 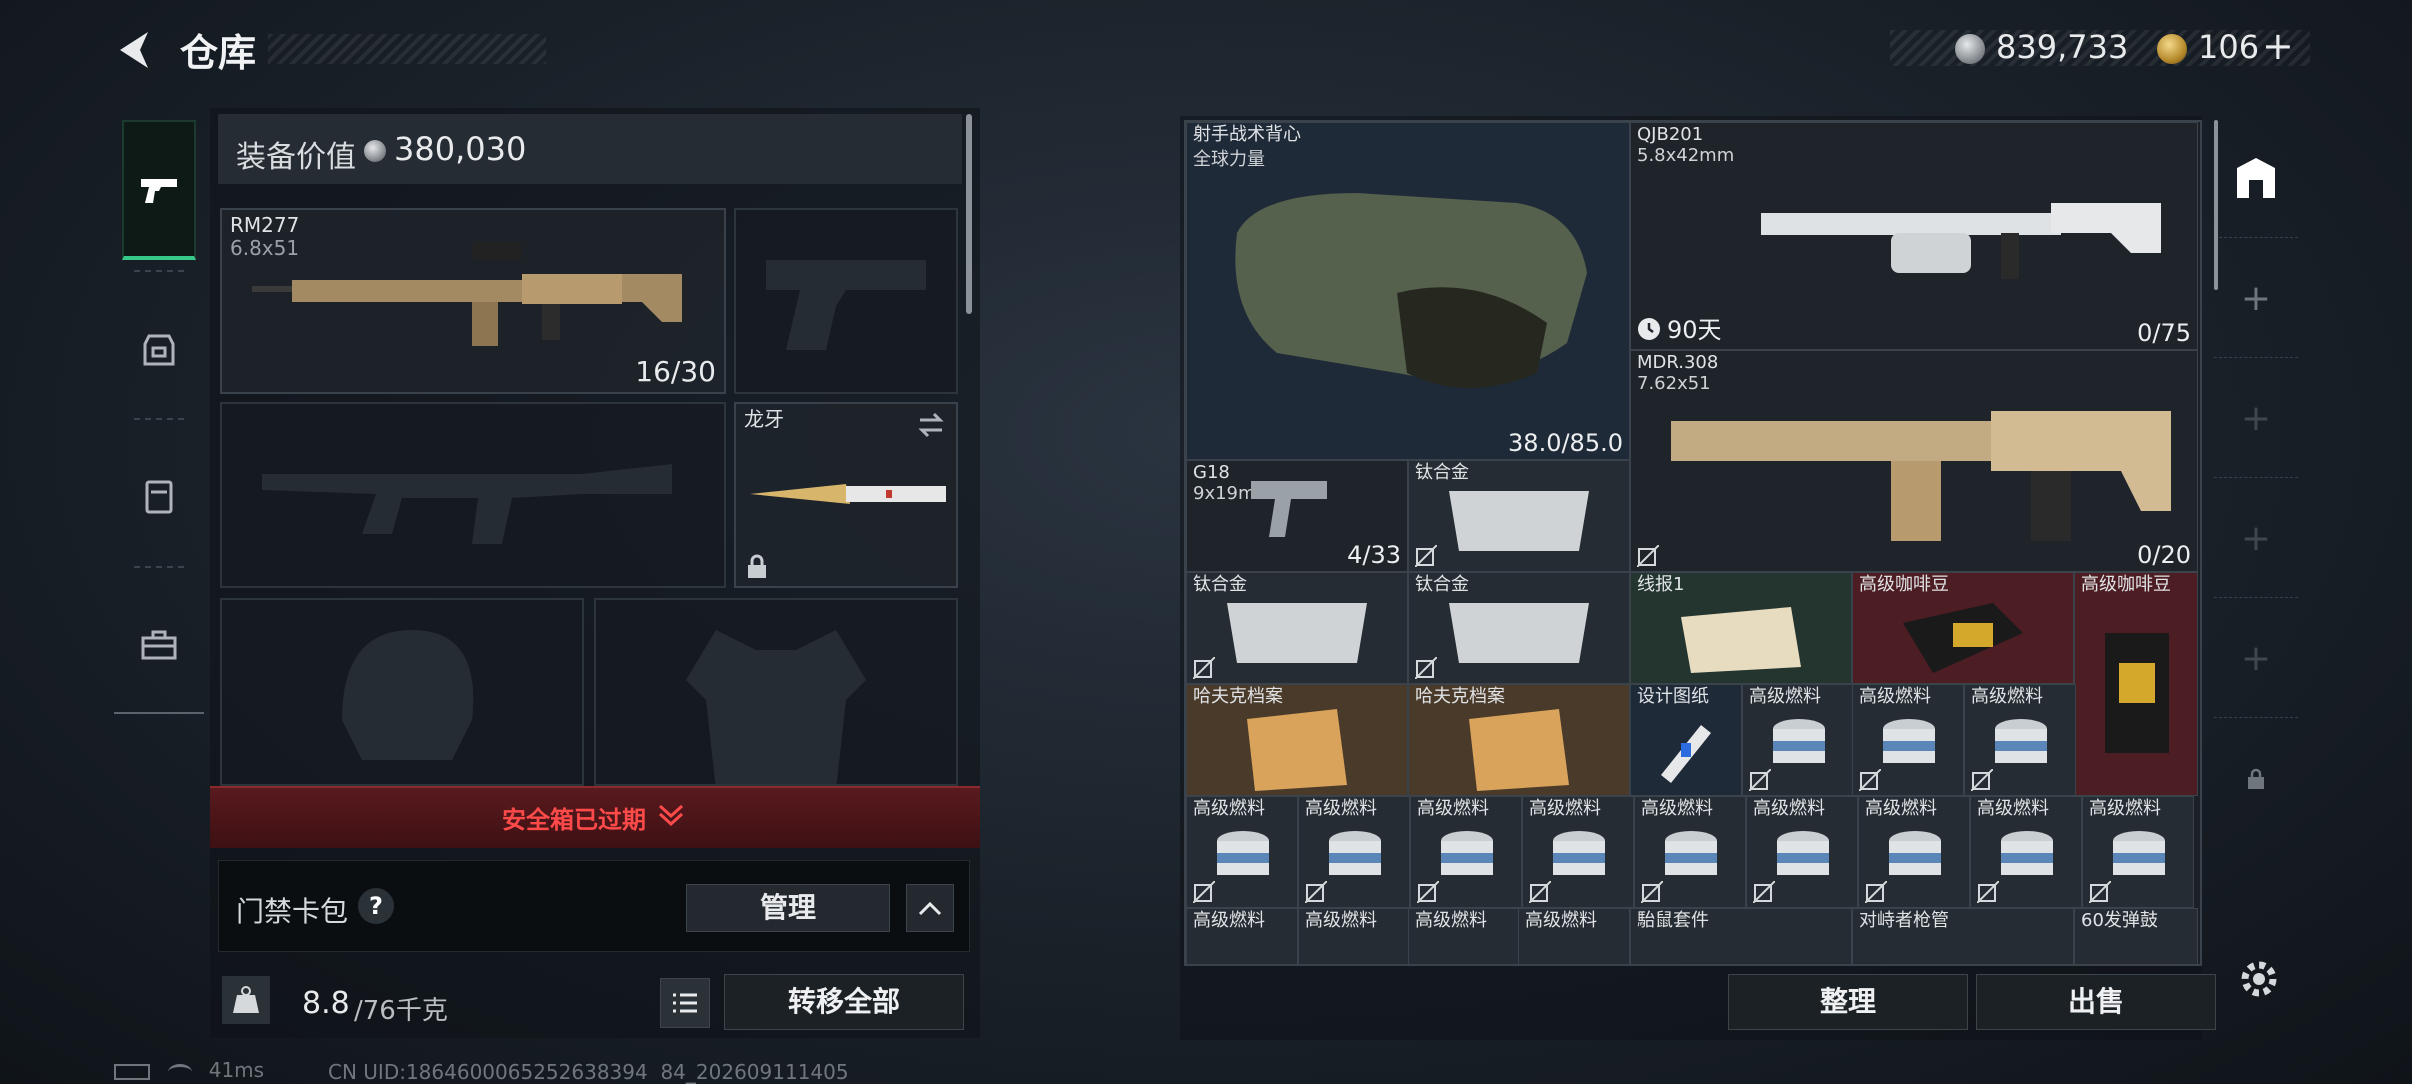 What do you see at coordinates (1408, 291) in the screenshot?
I see `stash-item: 射手战术背心 全球力量 38.0/85.0` at bounding box center [1408, 291].